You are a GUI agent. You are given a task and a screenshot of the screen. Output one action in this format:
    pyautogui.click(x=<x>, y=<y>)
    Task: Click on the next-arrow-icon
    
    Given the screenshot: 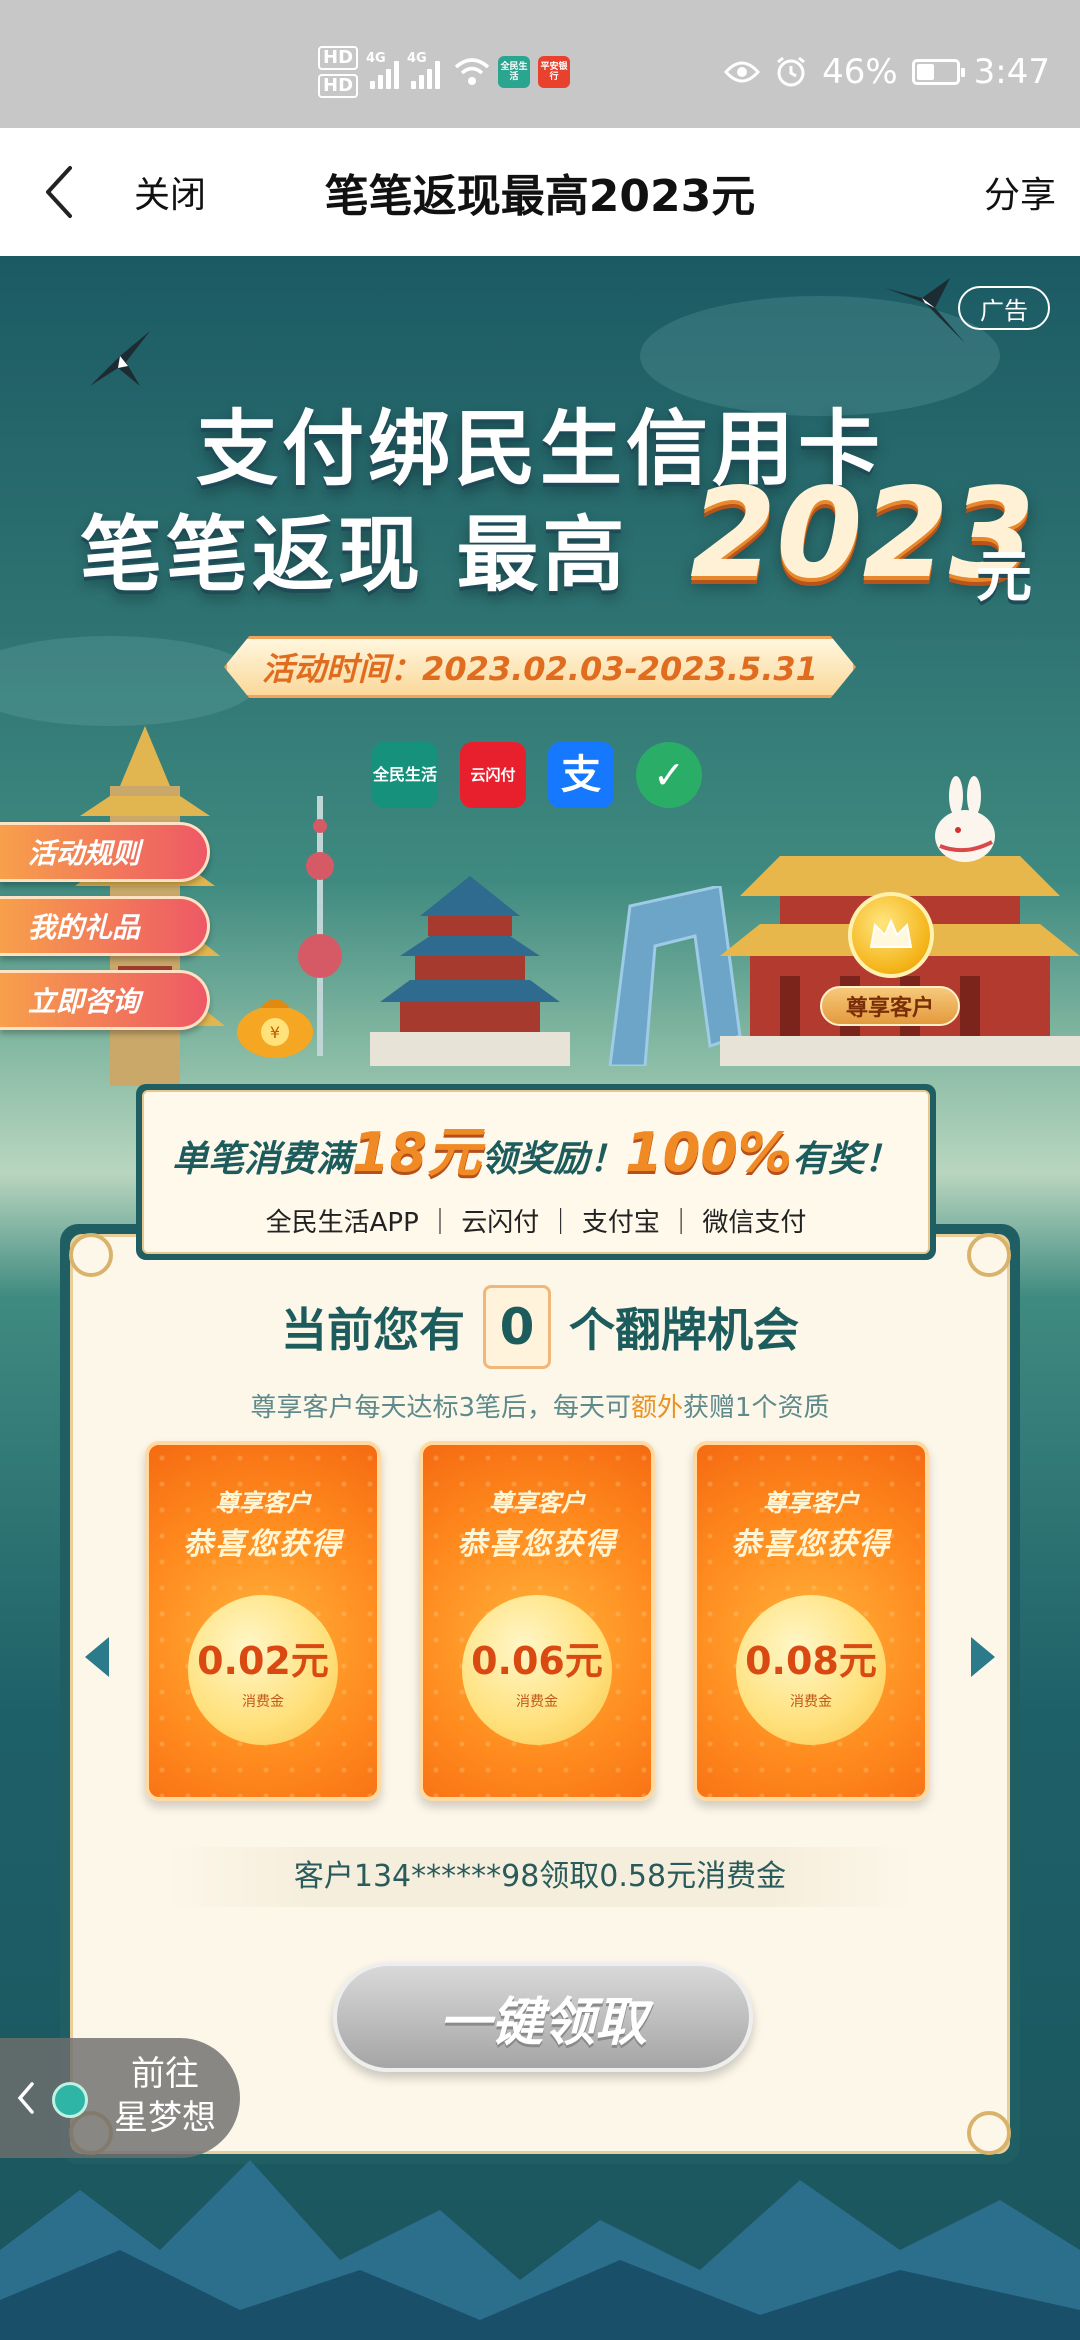 What is the action you would take?
    pyautogui.click(x=983, y=1657)
    